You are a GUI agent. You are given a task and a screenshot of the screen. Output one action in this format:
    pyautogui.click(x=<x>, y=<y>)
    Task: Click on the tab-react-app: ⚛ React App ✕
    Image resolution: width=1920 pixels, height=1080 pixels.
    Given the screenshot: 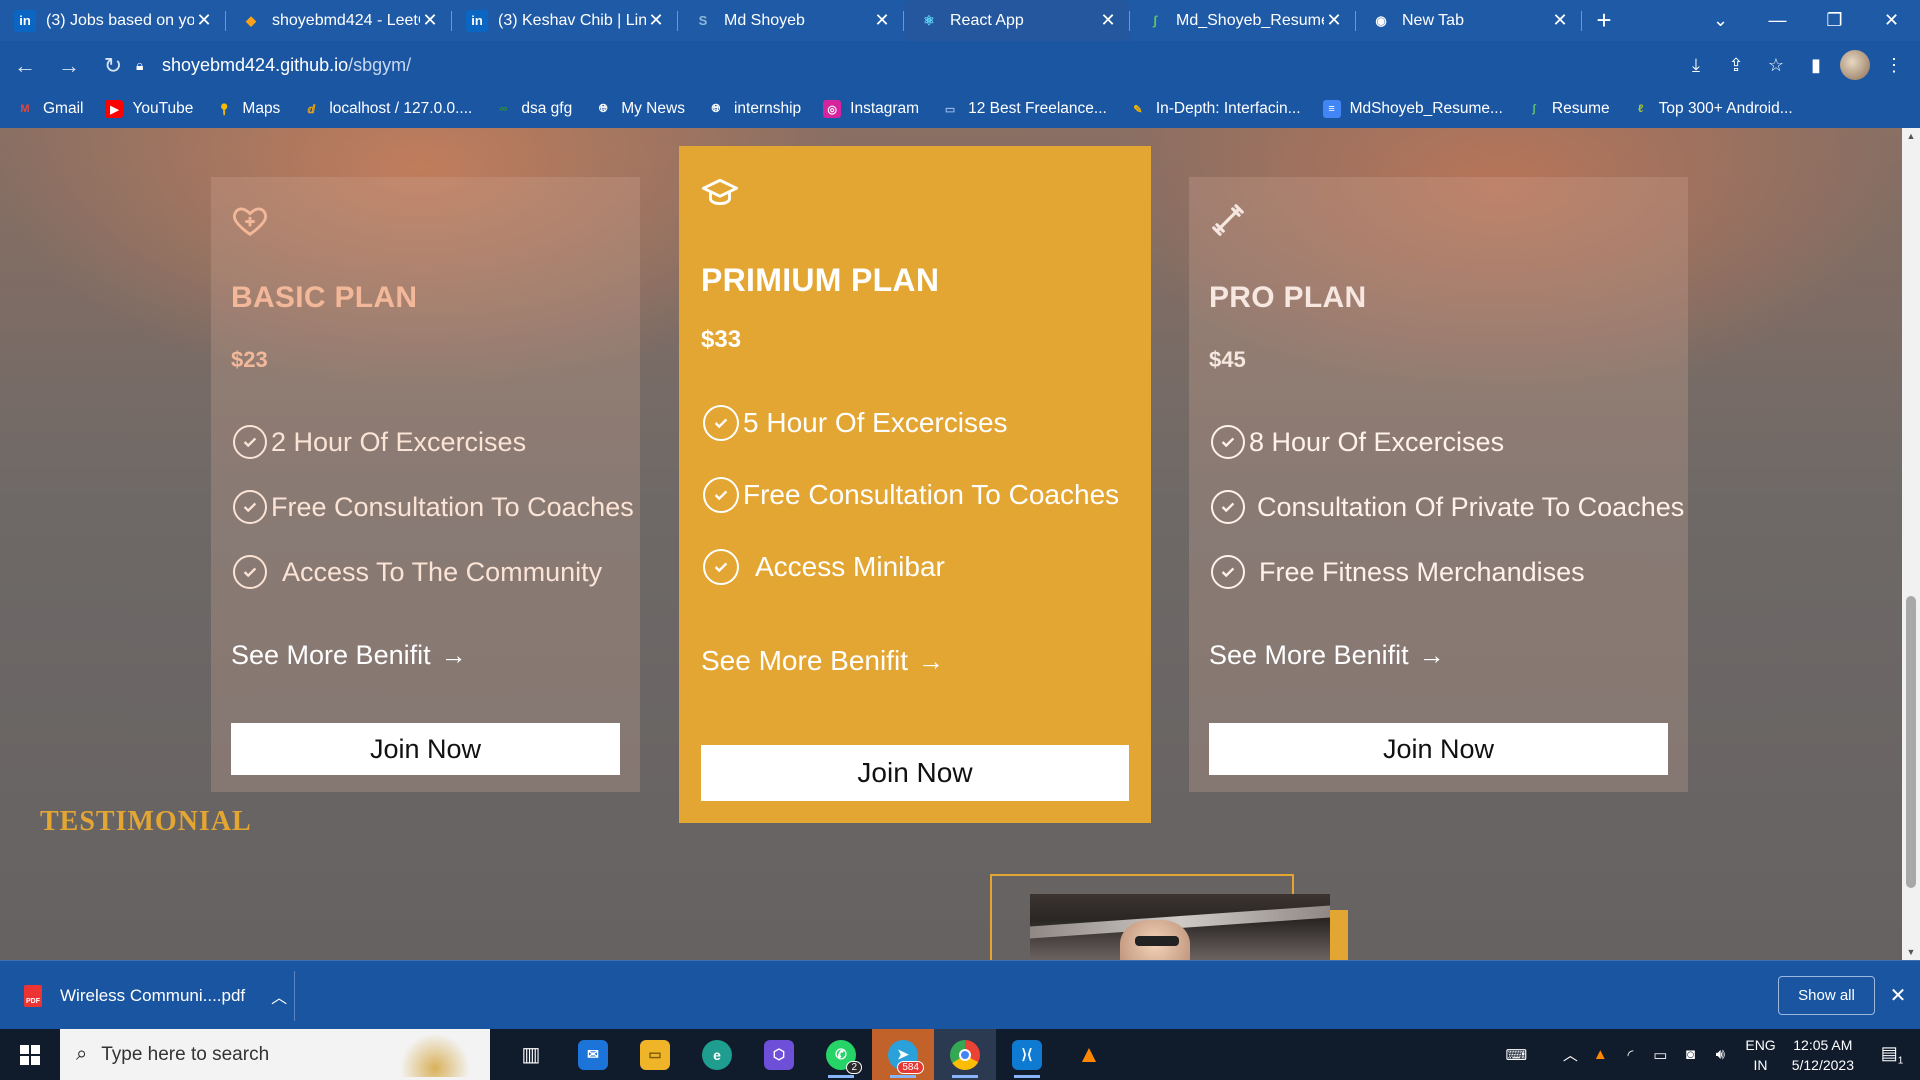 What is the action you would take?
    pyautogui.click(x=1017, y=20)
    